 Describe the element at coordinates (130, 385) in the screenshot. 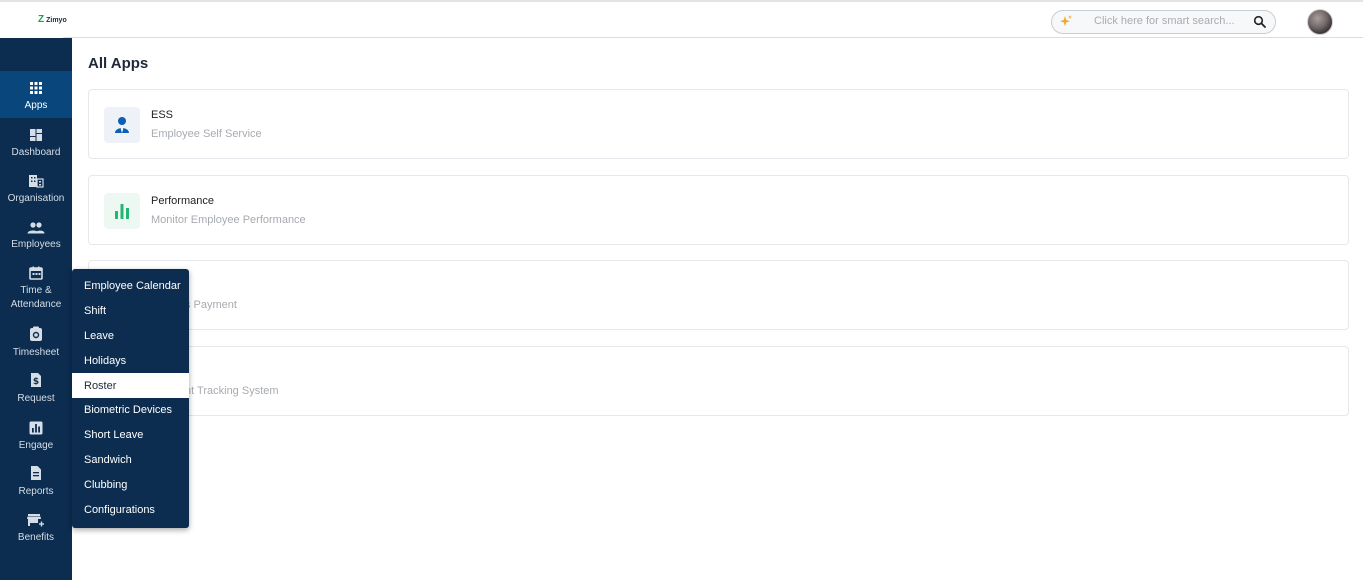

I see `menu-item-roster: Roster` at that location.